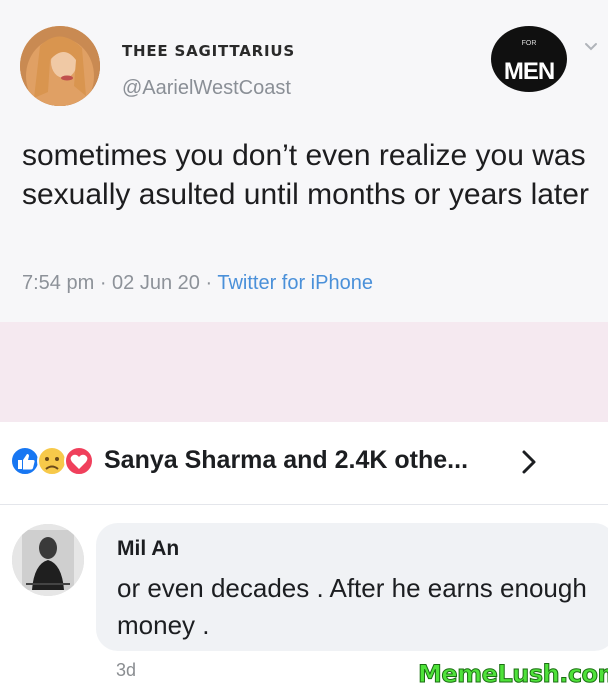  I want to click on tweet-author-avatar, so click(60, 66).